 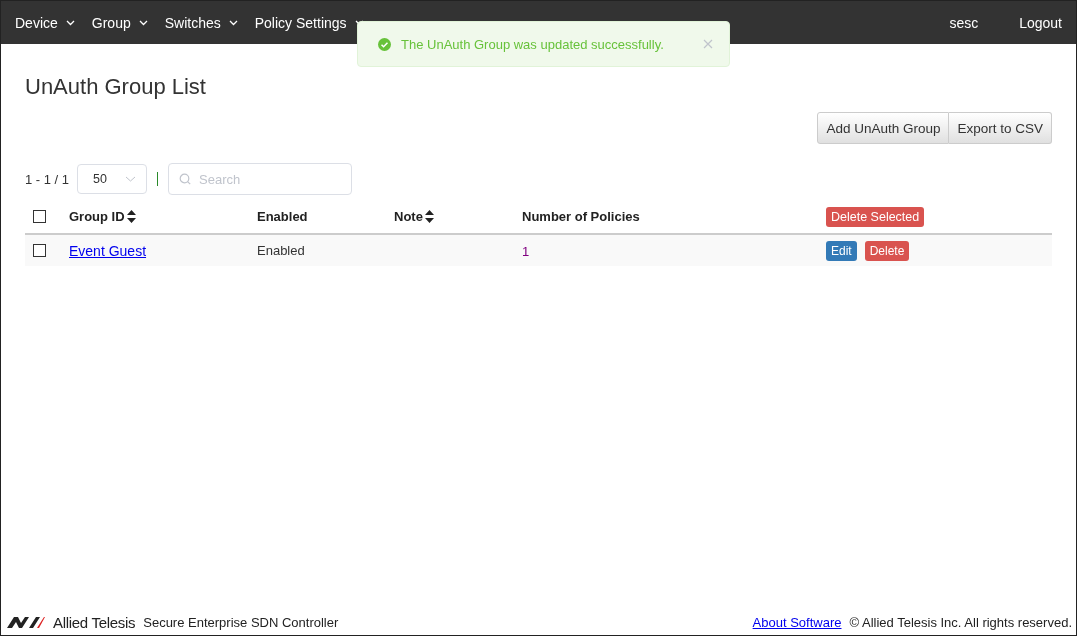 I want to click on about-software-link: About Software, so click(x=797, y=622).